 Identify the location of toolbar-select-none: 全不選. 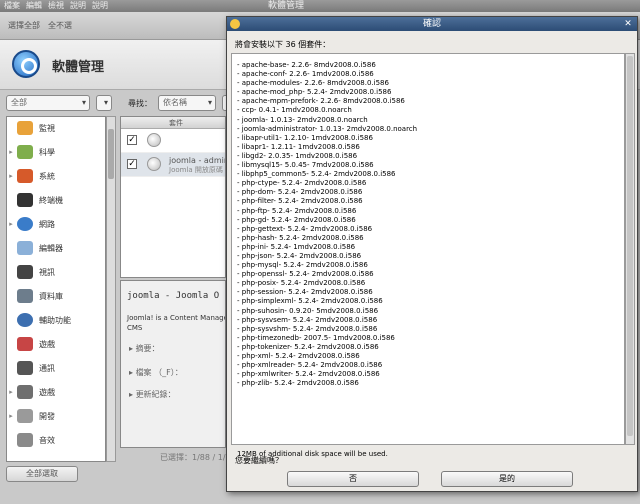
(60, 25).